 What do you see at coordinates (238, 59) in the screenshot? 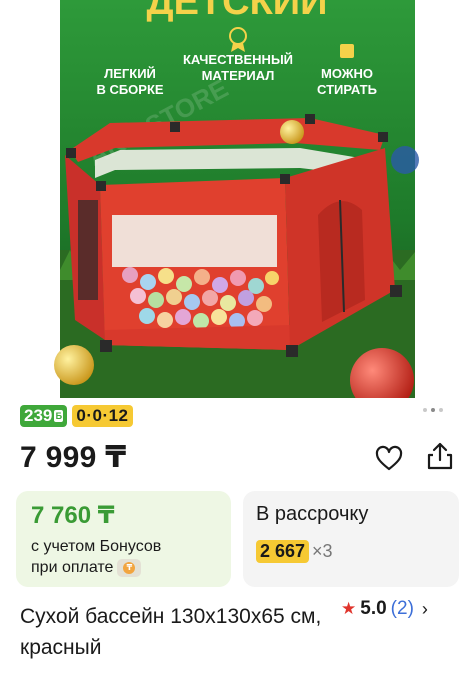
I see `feature-2-line1: КАЧЕСТВЕННЫЙ` at bounding box center [238, 59].